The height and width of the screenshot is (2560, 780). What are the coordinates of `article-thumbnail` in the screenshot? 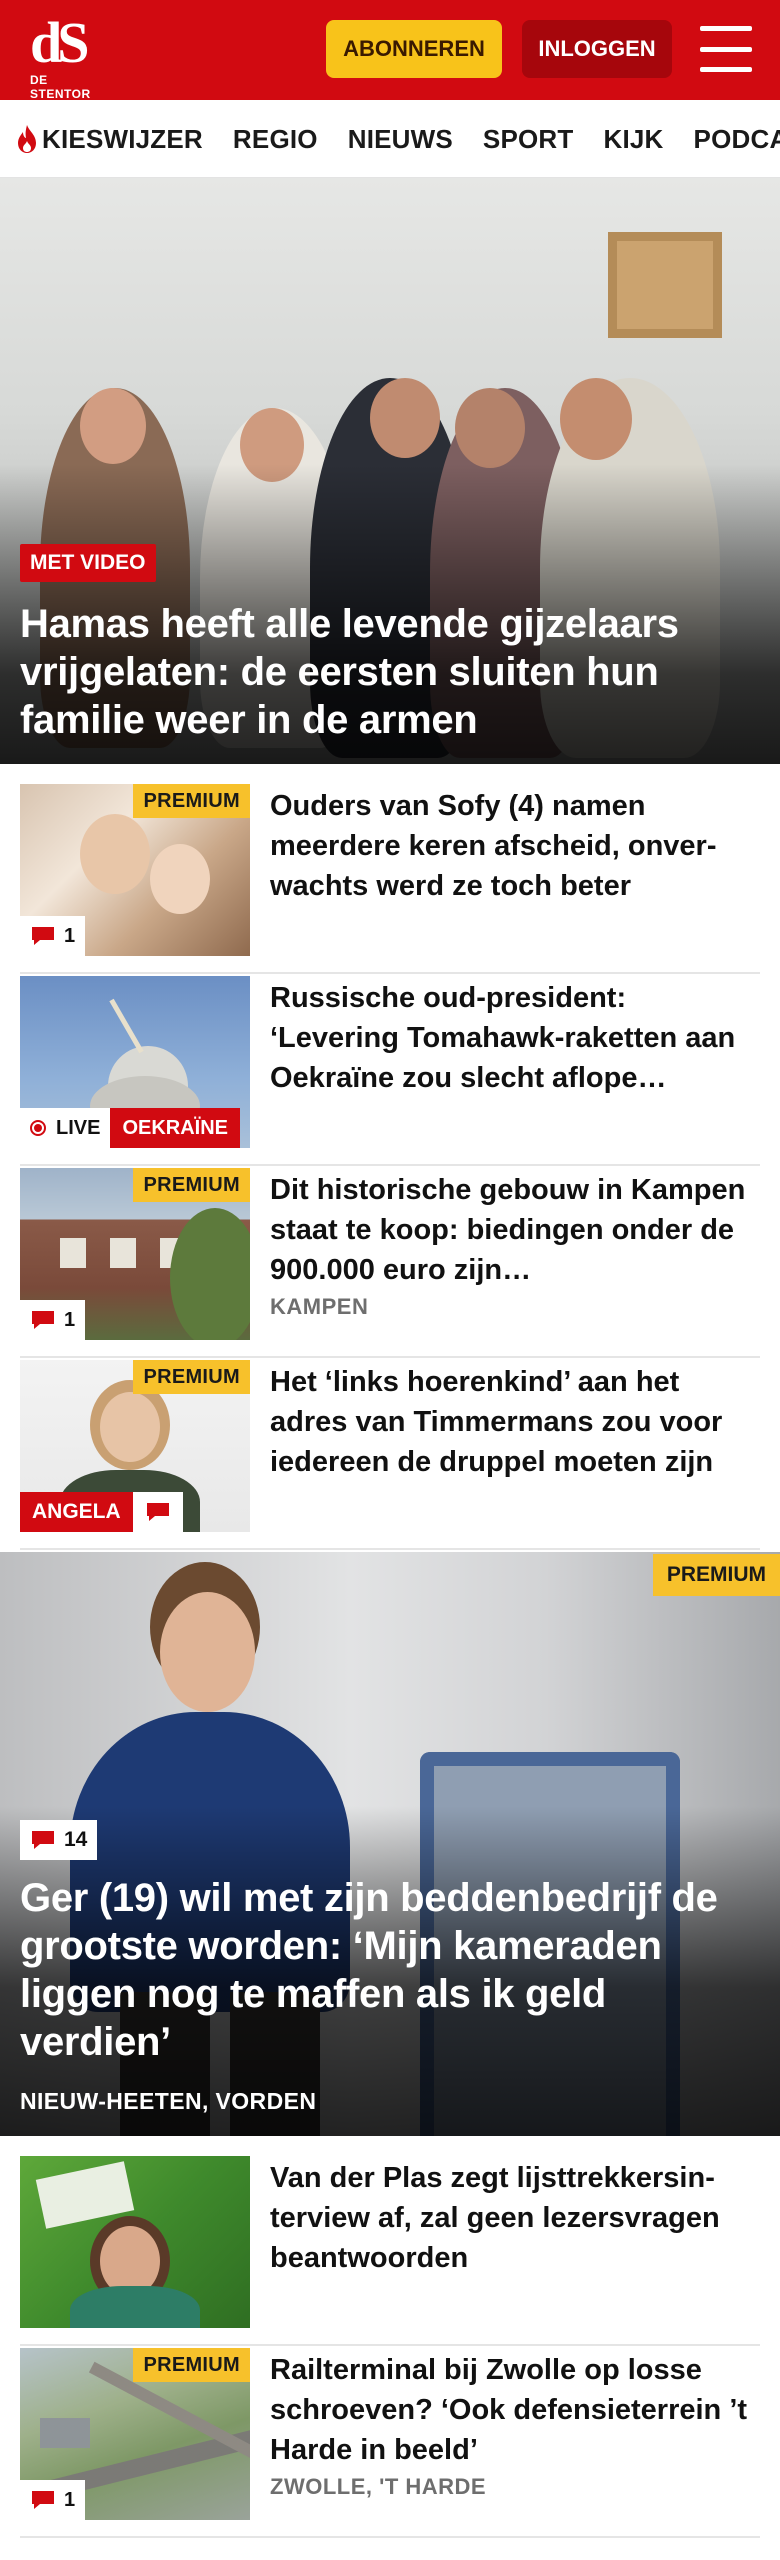 It's located at (135, 2242).